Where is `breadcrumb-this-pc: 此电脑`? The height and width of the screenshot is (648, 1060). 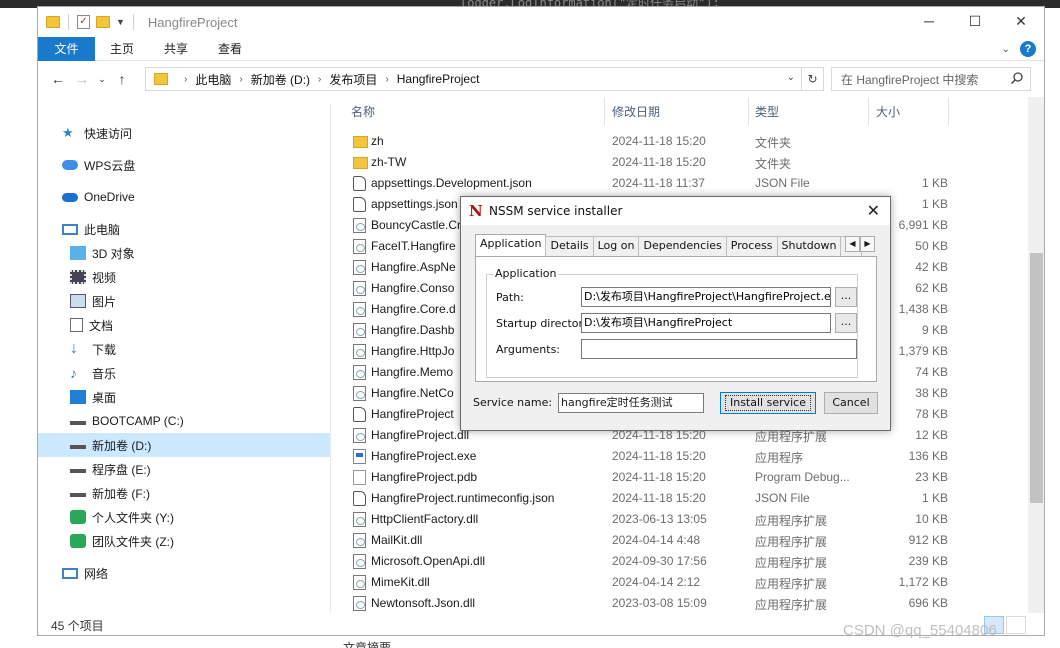 breadcrumb-this-pc: 此电脑 is located at coordinates (213, 79).